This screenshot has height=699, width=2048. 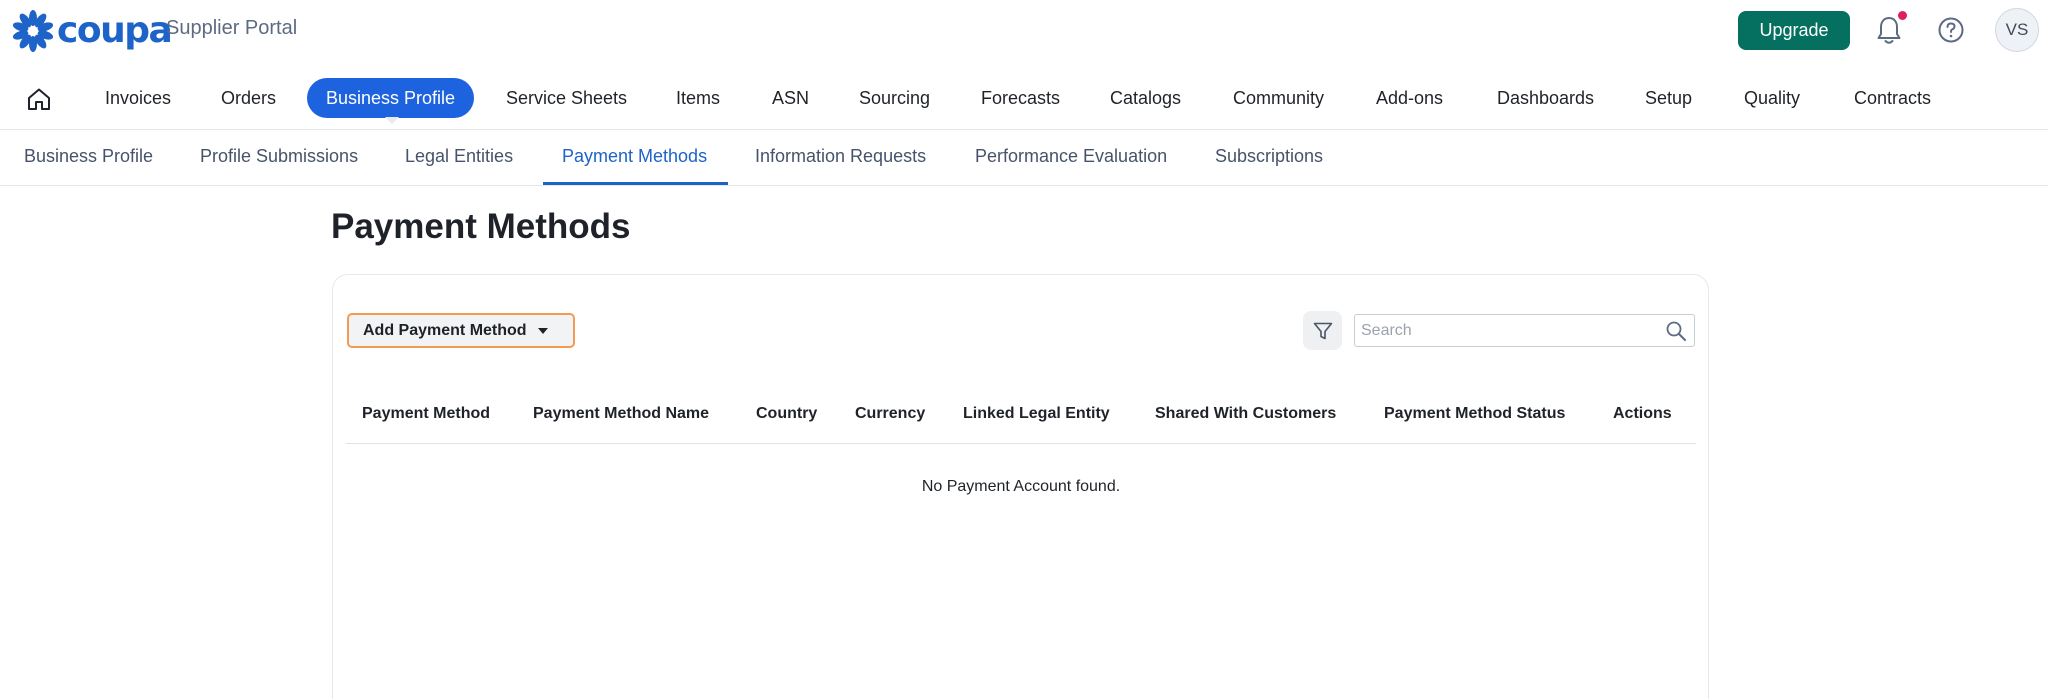 What do you see at coordinates (1794, 30) in the screenshot?
I see `upgrade-button: Upgrade` at bounding box center [1794, 30].